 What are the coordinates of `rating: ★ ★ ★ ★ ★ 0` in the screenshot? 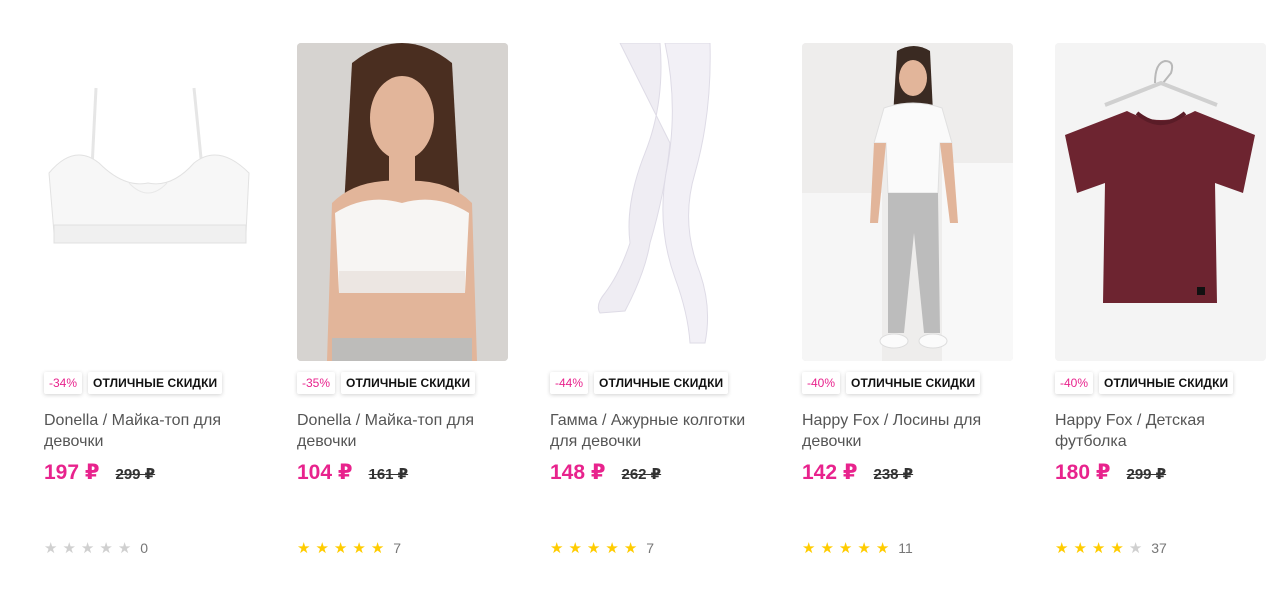 It's located at (96, 548).